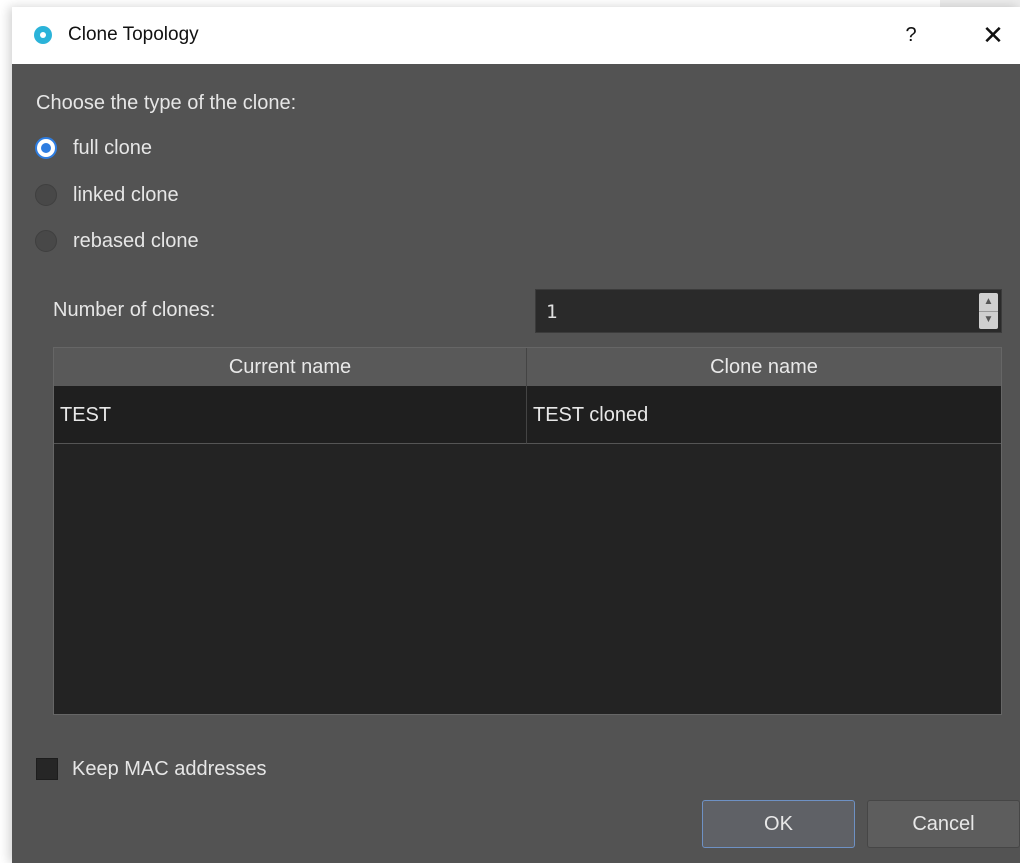 The width and height of the screenshot is (1020, 863). I want to click on keep-mac-row: Keep MAC addresses, so click(151, 769).